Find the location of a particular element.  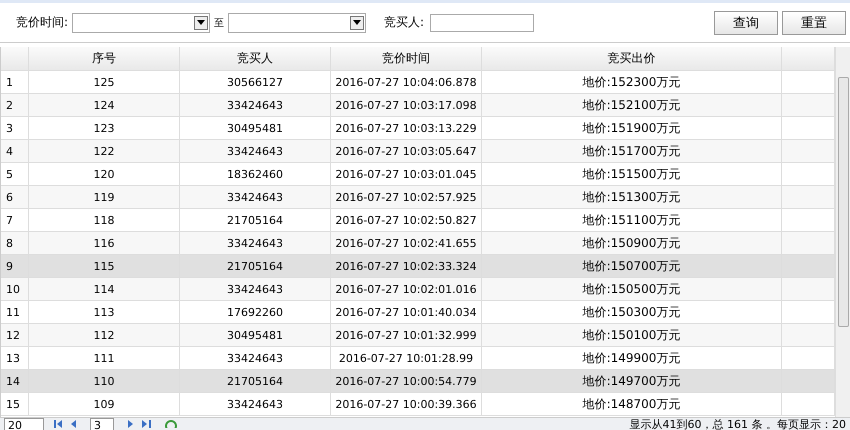

table-cell: 地价:150900万元 is located at coordinates (632, 243).